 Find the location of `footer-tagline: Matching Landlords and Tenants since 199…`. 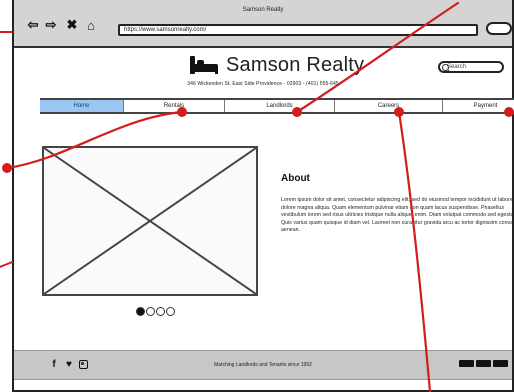

footer-tagline: Matching Landlords and Tenants since 199… is located at coordinates (263, 365).